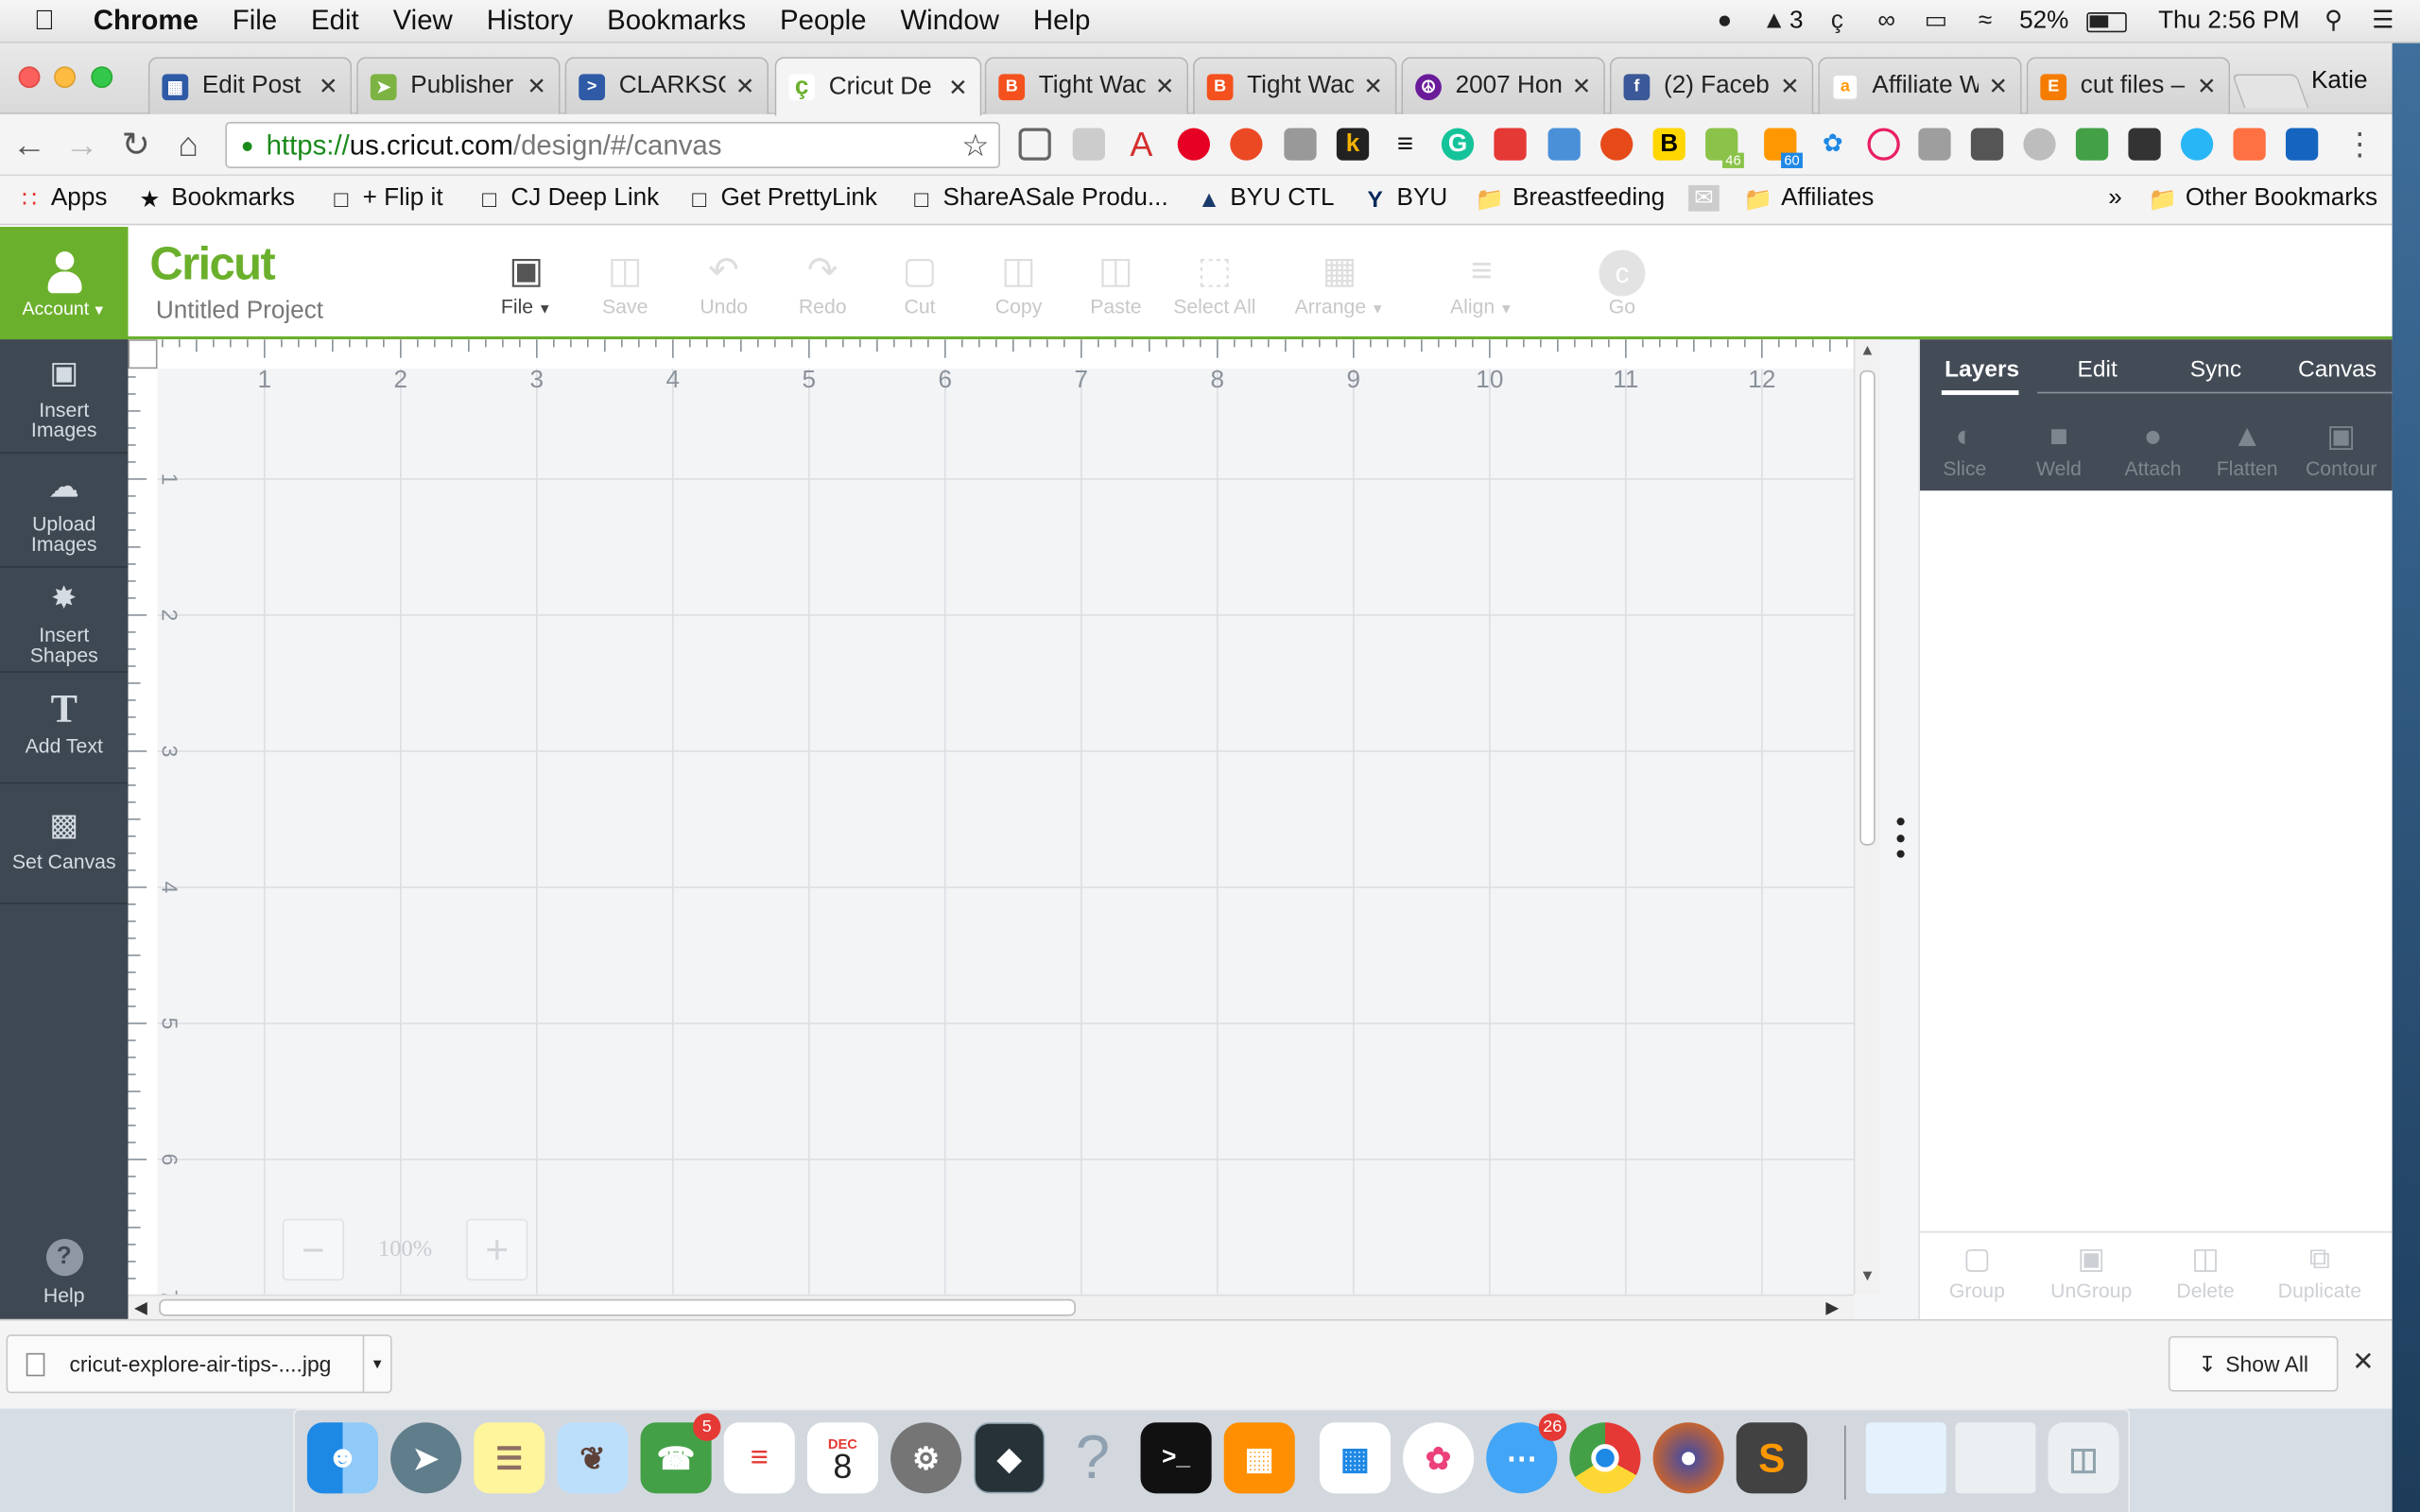  Describe the element at coordinates (1246, 144) in the screenshot. I see `stumbleupon-icon` at that location.